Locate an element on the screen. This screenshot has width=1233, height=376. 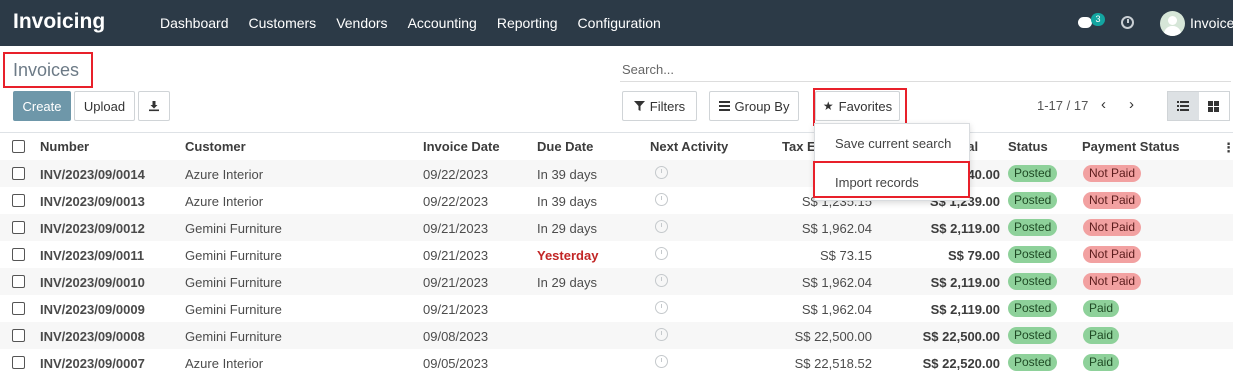
cell-total: 40.00 is located at coordinates (983, 174).